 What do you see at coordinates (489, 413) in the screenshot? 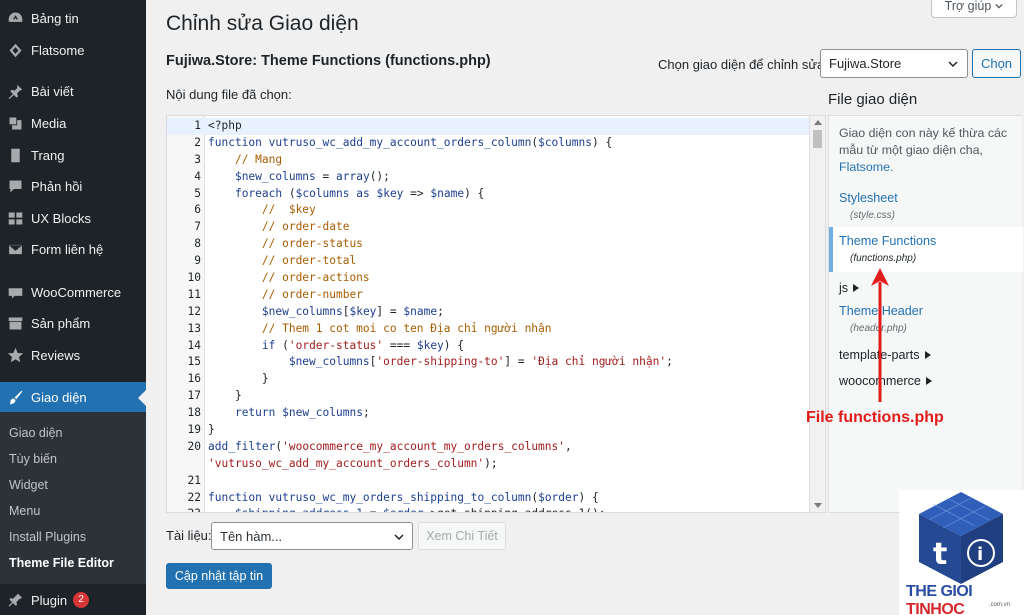
I see `code-line: 18 return $new_columns;` at bounding box center [489, 413].